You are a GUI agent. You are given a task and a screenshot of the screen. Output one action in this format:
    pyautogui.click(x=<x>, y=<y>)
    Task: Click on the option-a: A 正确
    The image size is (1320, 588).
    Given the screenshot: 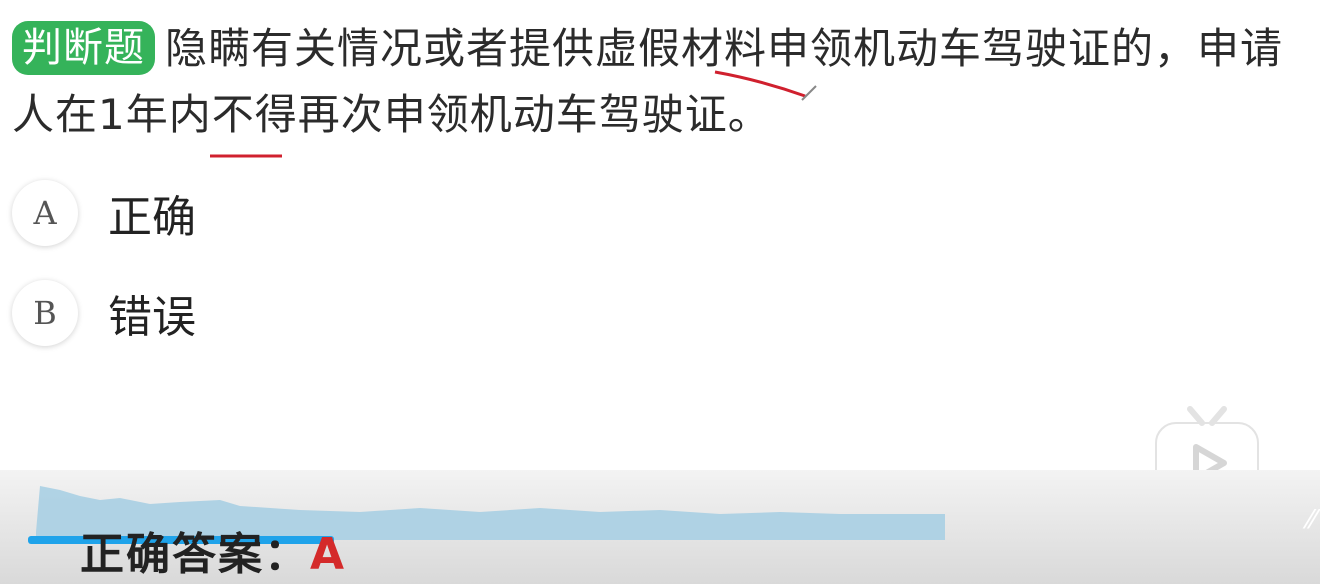 What is the action you would take?
    pyautogui.click(x=104, y=213)
    